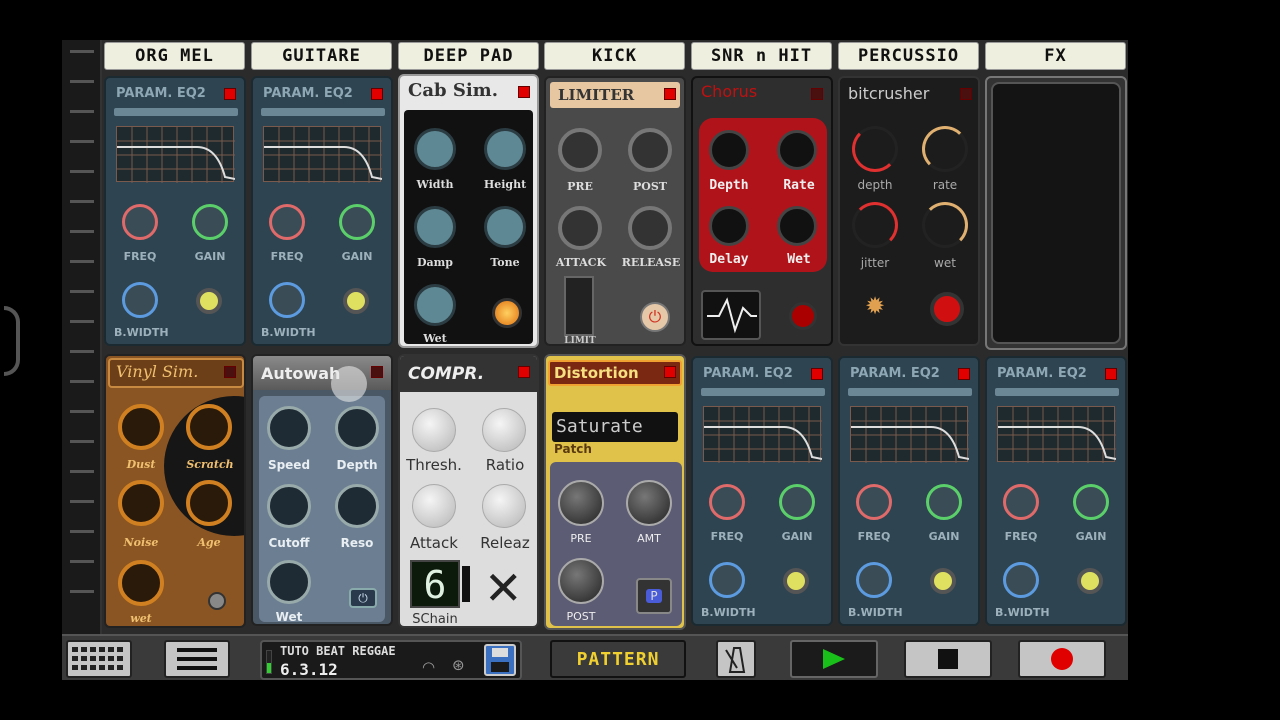 The image size is (1280, 720). What do you see at coordinates (435, 227) in the screenshot?
I see `damp-knob` at bounding box center [435, 227].